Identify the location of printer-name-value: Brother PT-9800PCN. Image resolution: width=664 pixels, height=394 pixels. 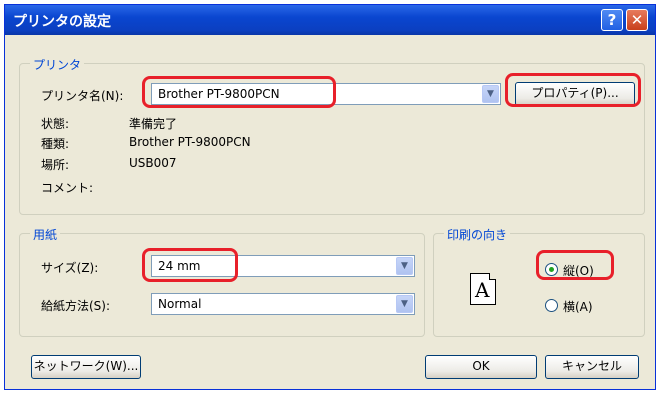
(219, 94).